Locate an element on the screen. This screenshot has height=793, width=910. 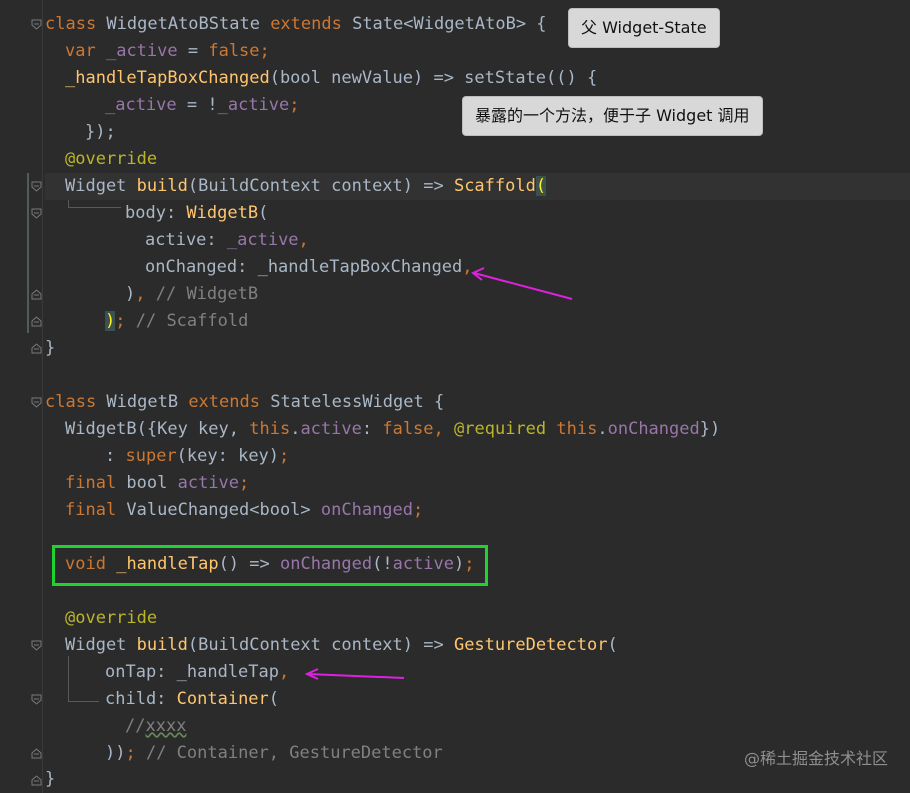
arrow-to-handleTap is located at coordinates (354, 674).